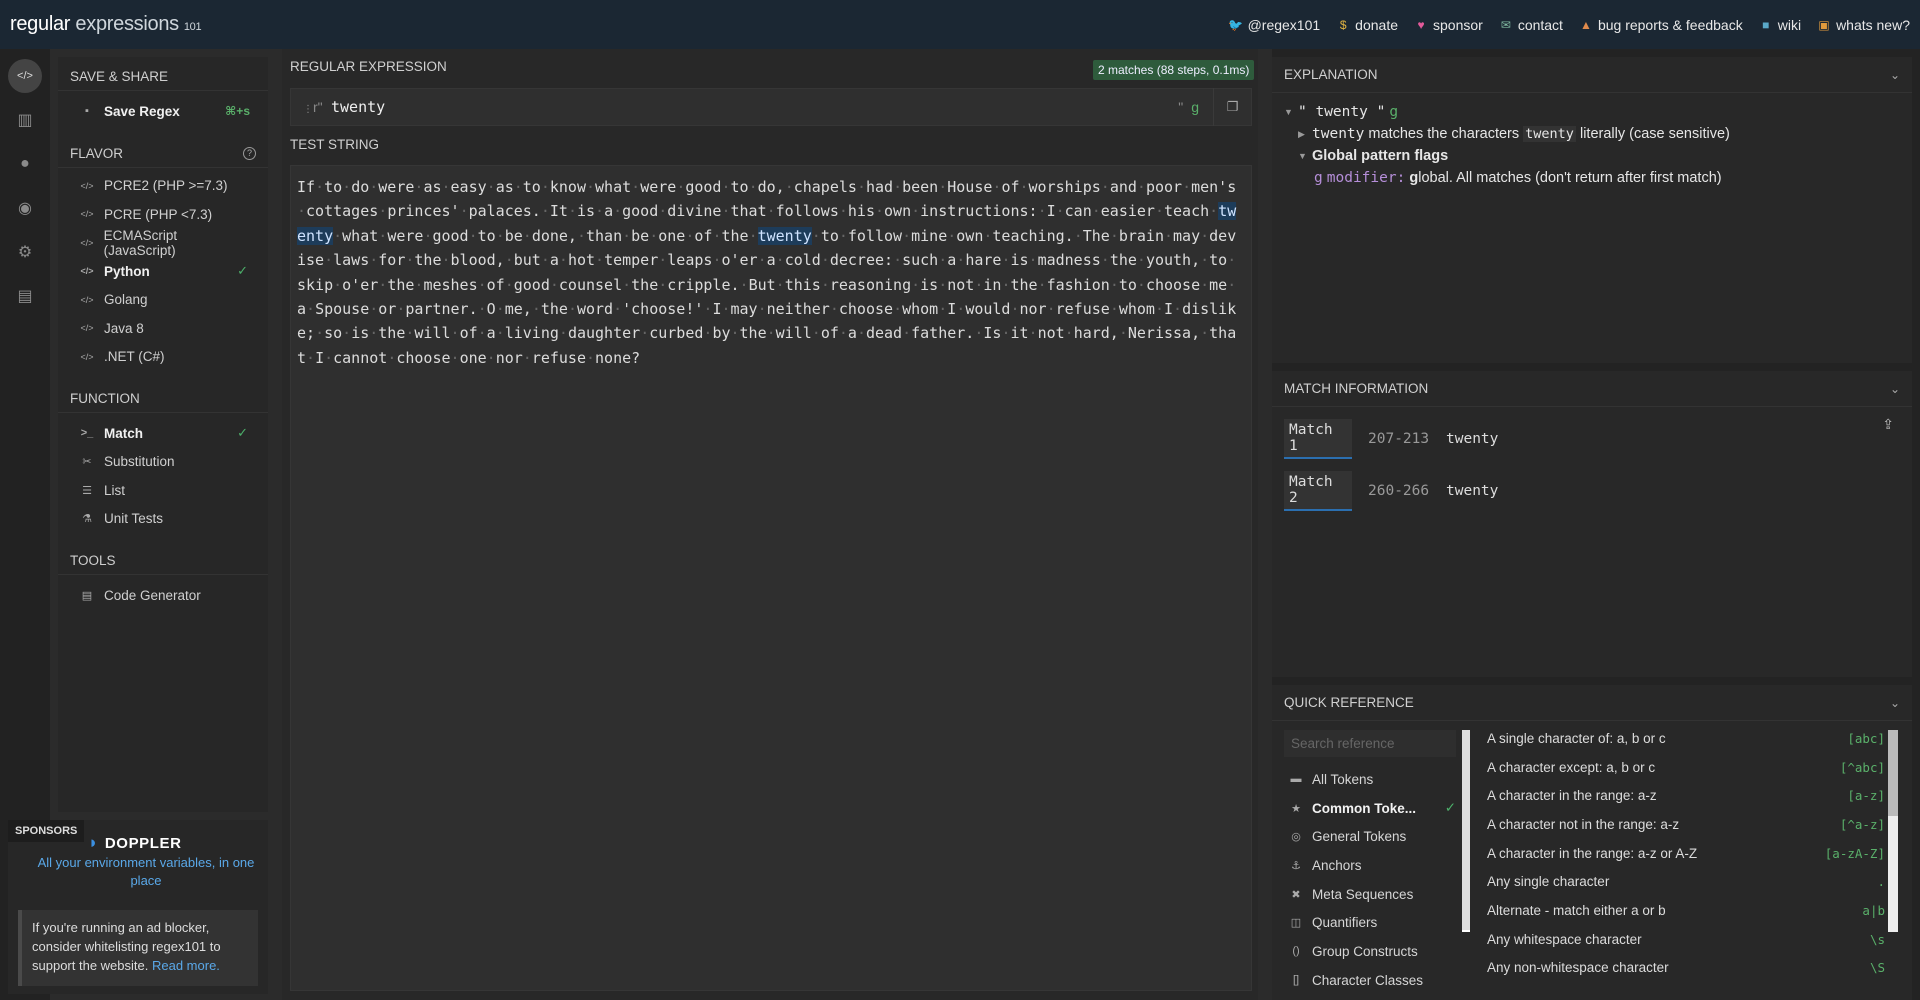 This screenshot has width=1920, height=1000. What do you see at coordinates (1592, 703) in the screenshot?
I see `quick-ref-header: QUICK REFERENCE ⌄` at bounding box center [1592, 703].